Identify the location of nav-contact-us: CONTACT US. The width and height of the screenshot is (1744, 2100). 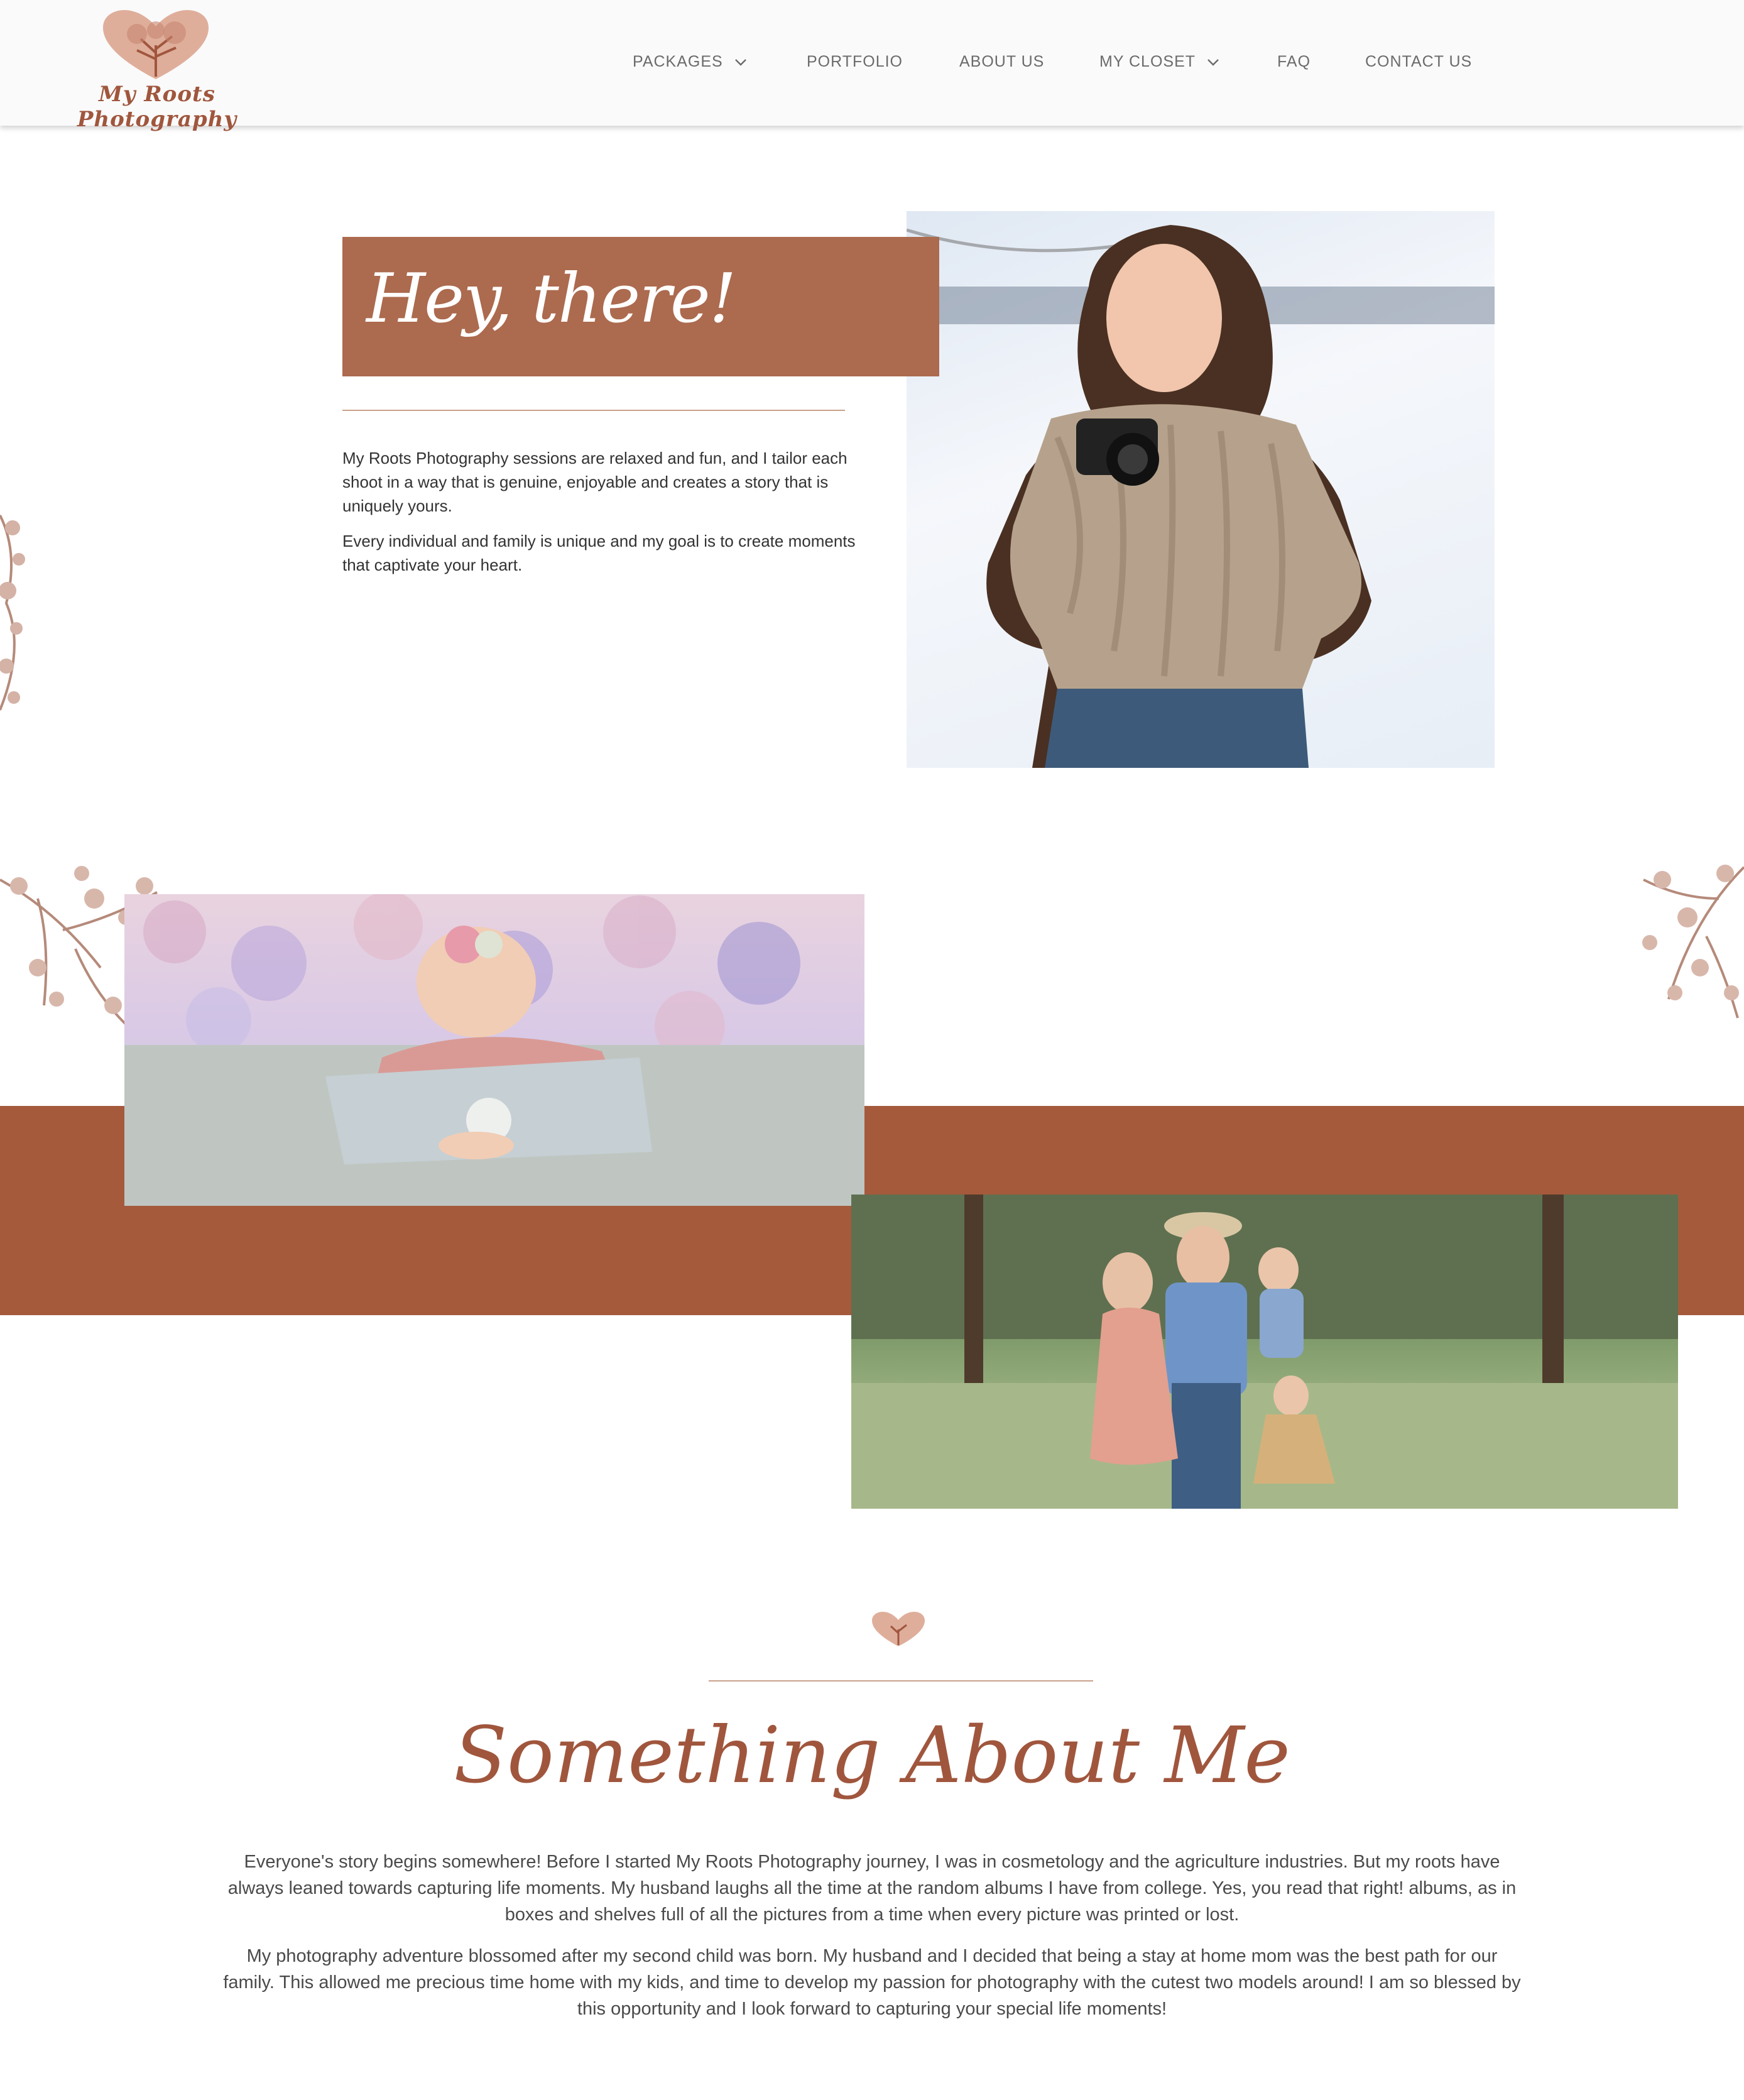
(1418, 62).